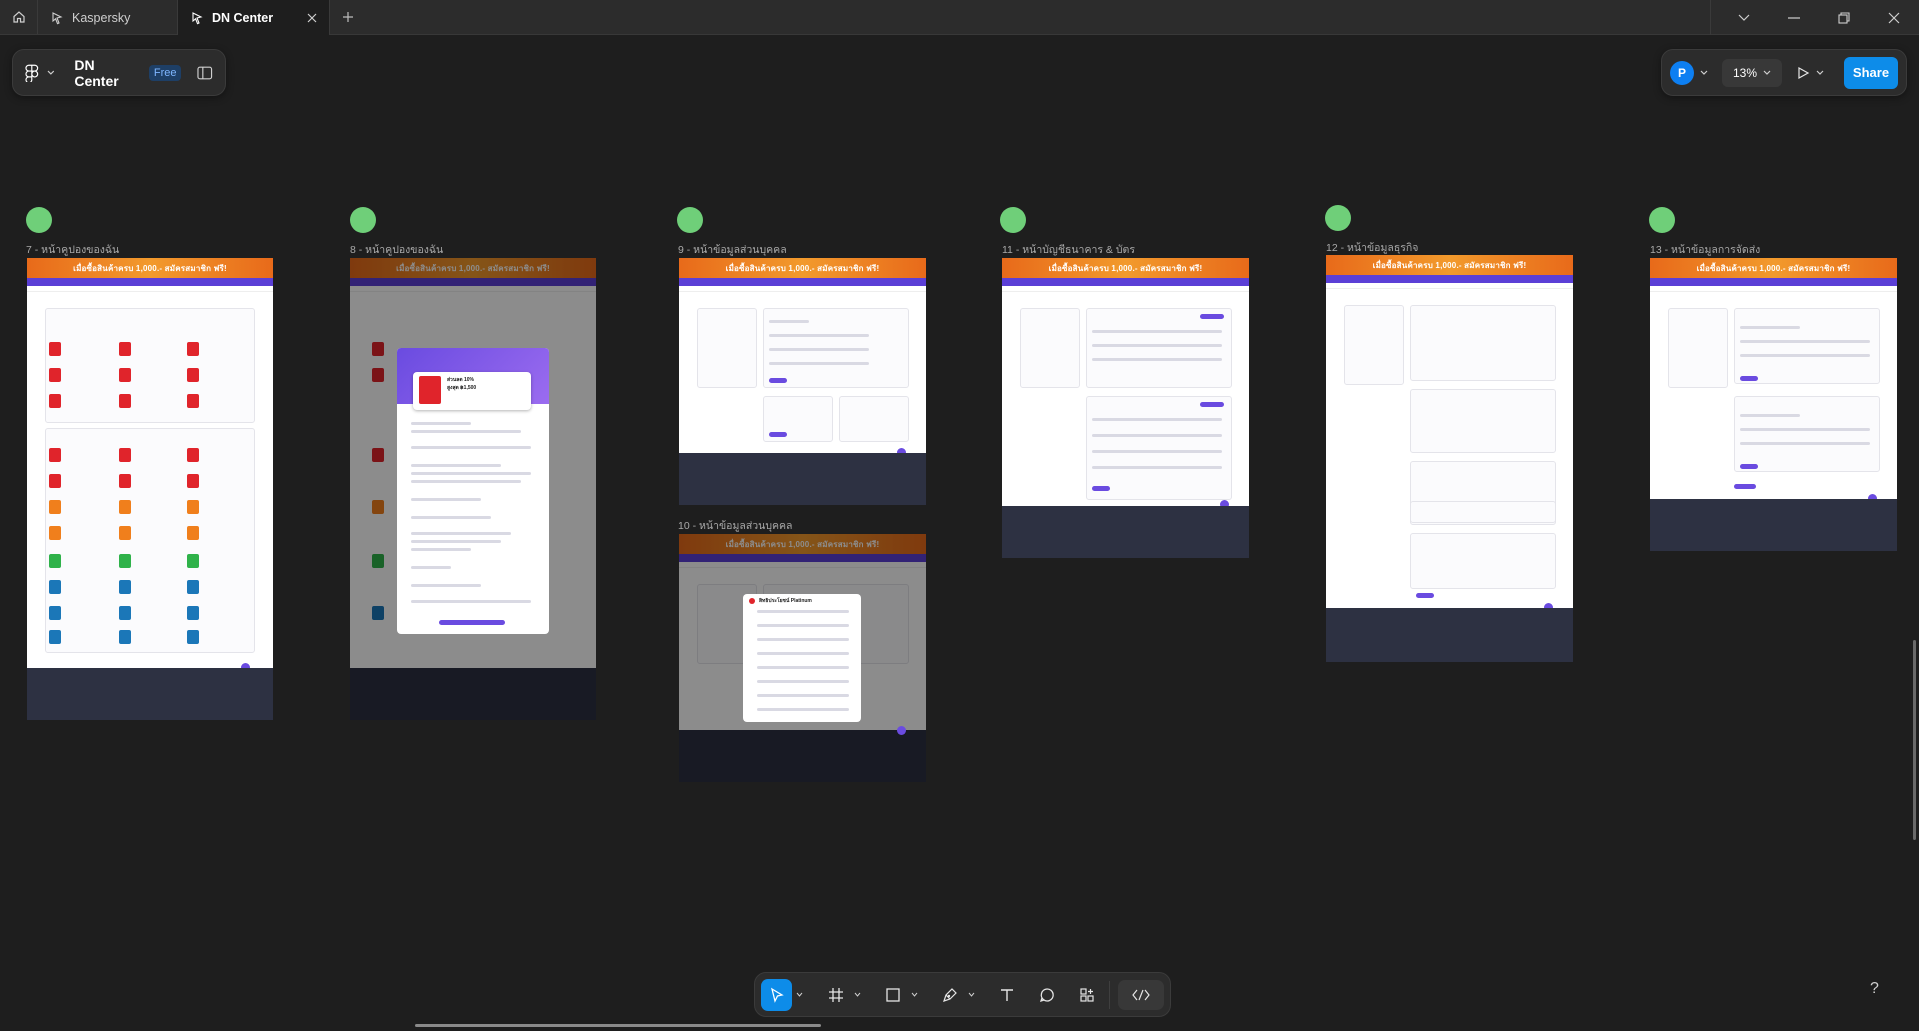 The width and height of the screenshot is (1919, 1031). What do you see at coordinates (1068, 249) in the screenshot?
I see `frame-label: 11 - หน้าบัญชีธนาคาร & บัตร` at bounding box center [1068, 249].